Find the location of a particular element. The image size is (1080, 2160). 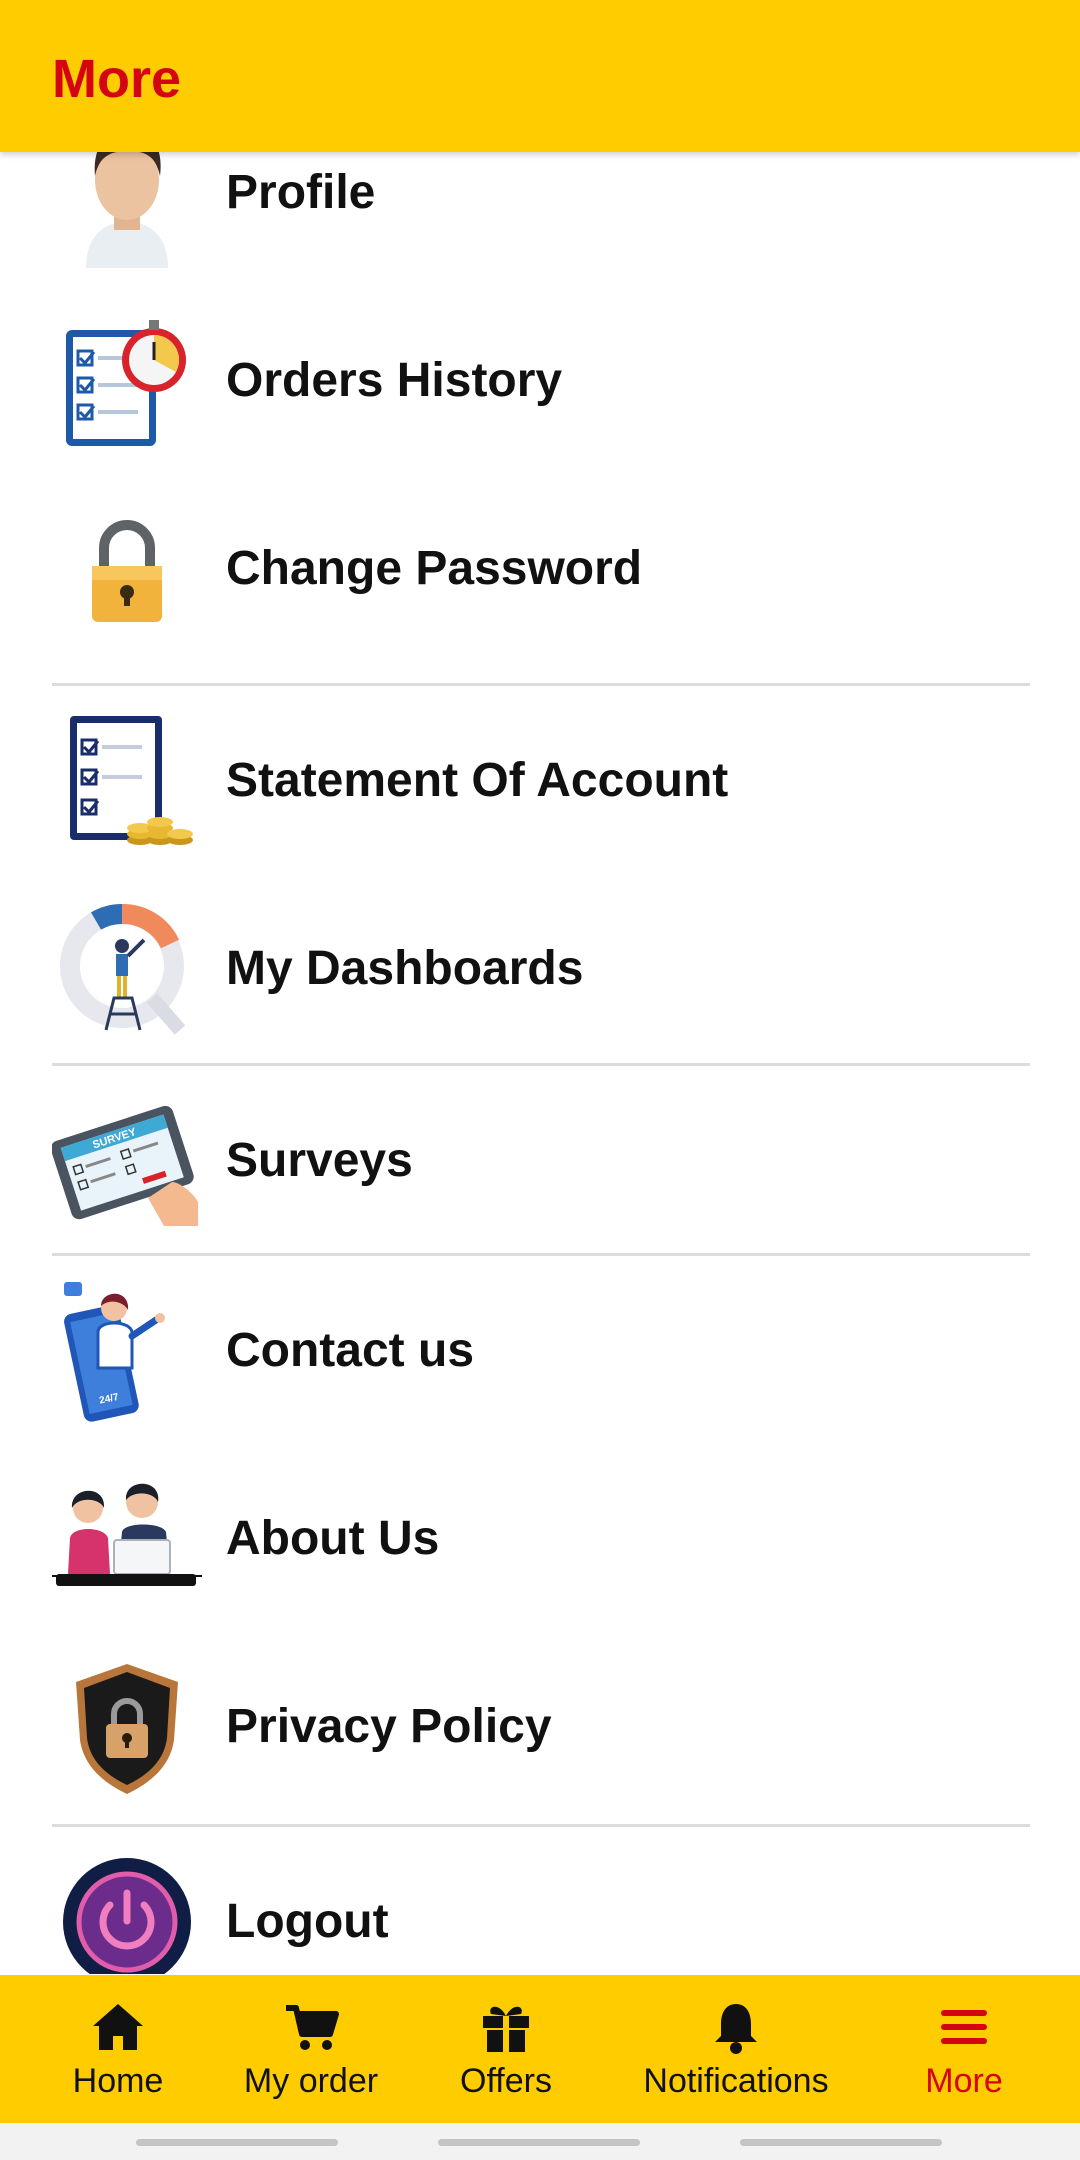

checklist-coins-icon is located at coordinates (127, 781).